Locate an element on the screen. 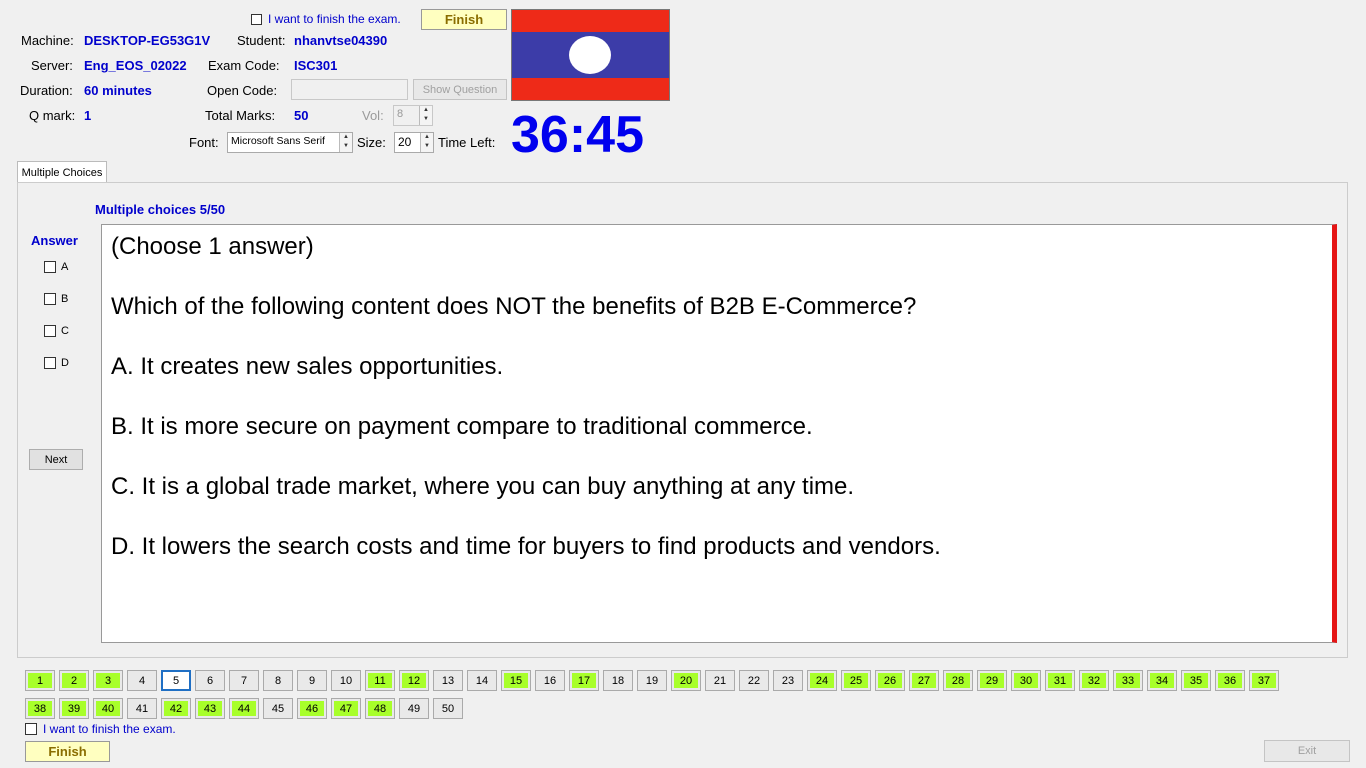  question-nav-button: 25 is located at coordinates (856, 680).